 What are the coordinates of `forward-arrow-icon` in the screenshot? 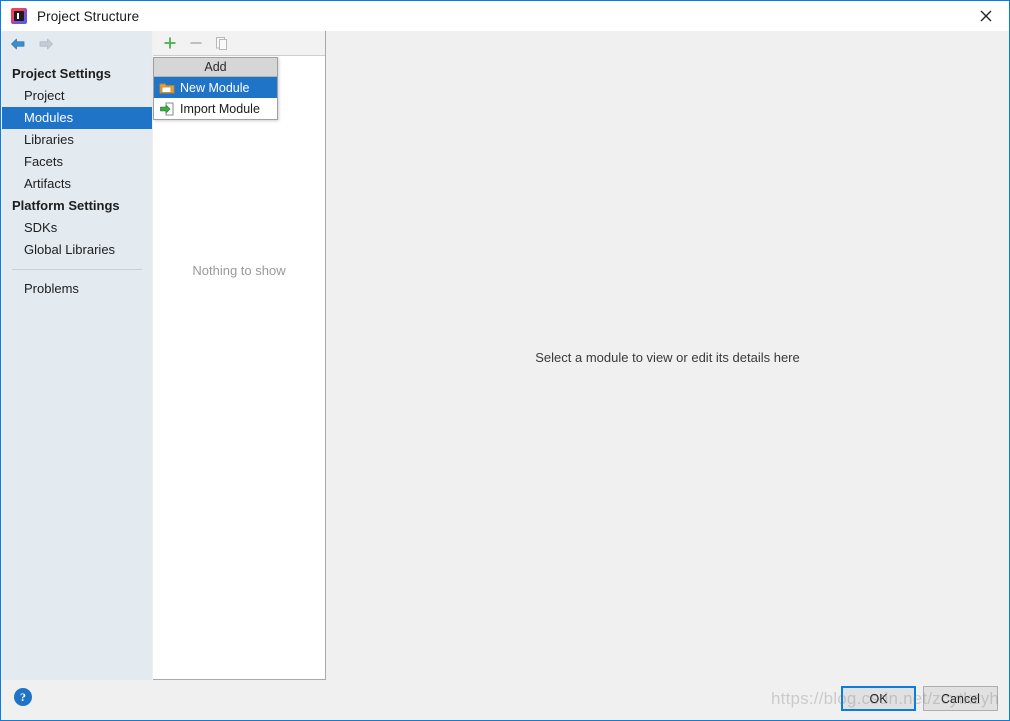 It's located at (46, 44).